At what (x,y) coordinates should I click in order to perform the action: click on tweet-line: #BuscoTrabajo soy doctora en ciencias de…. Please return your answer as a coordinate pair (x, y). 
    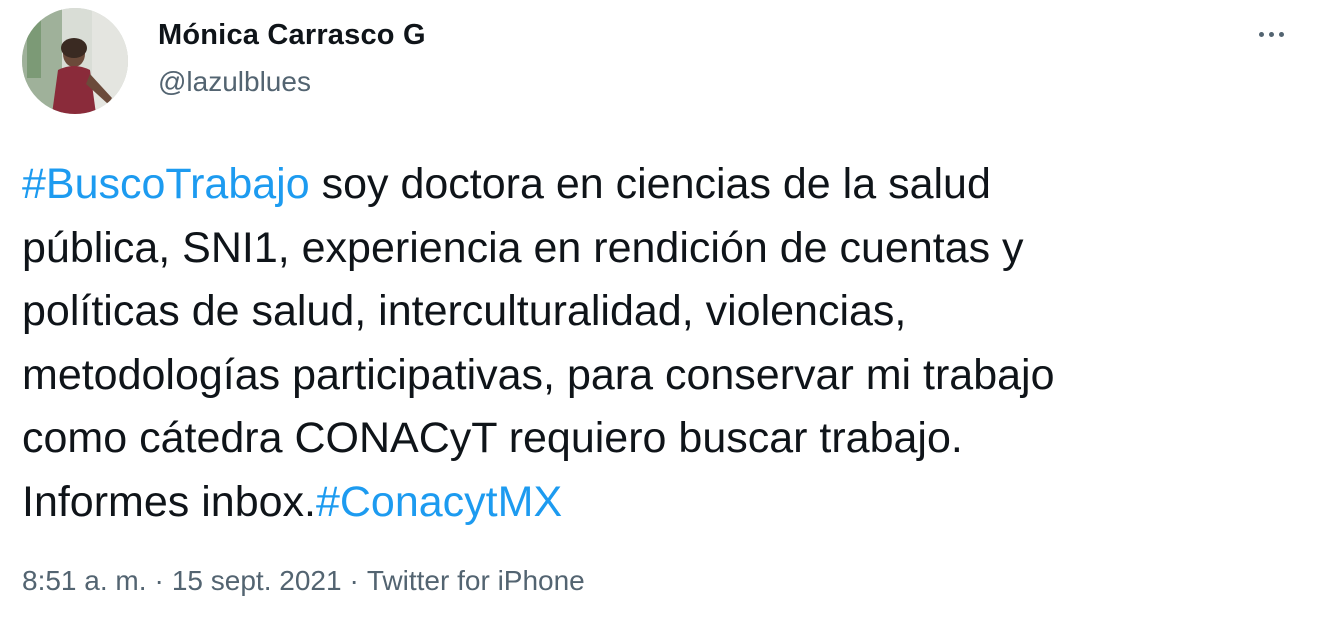
    Looking at the image, I should click on (667, 185).